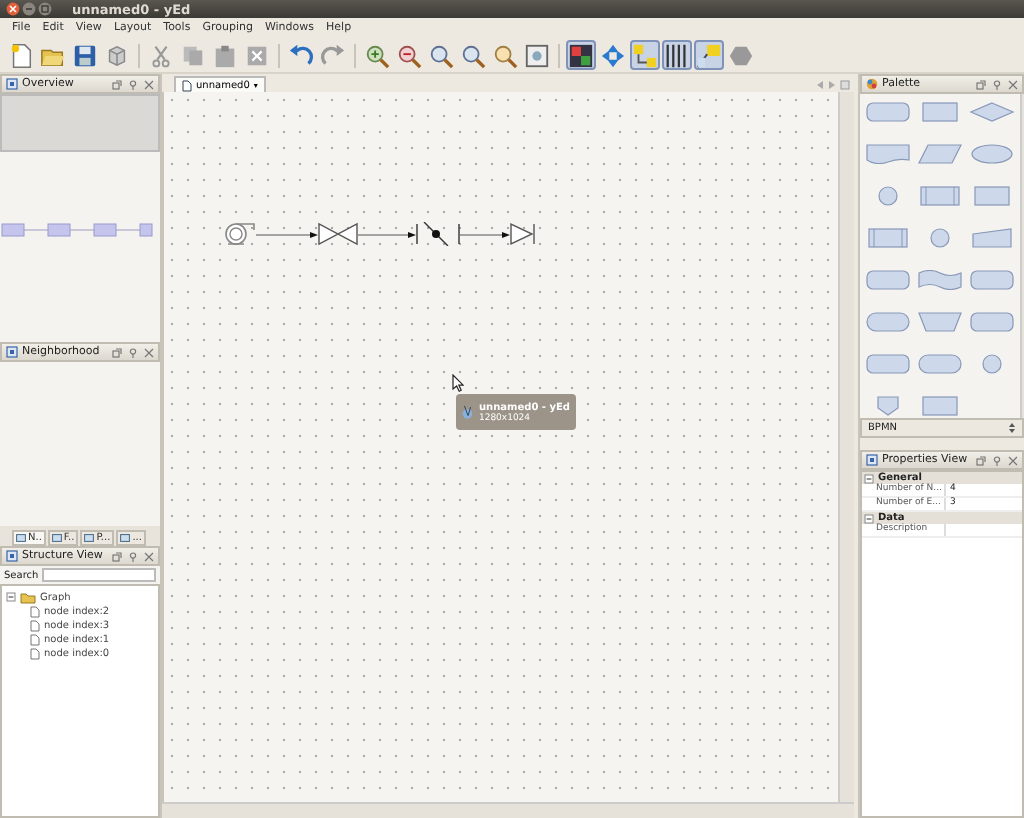 Image resolution: width=1024 pixels, height=818 pixels. Describe the element at coordinates (508, 810) in the screenshot. I see `horizontal-scrollbar` at that location.